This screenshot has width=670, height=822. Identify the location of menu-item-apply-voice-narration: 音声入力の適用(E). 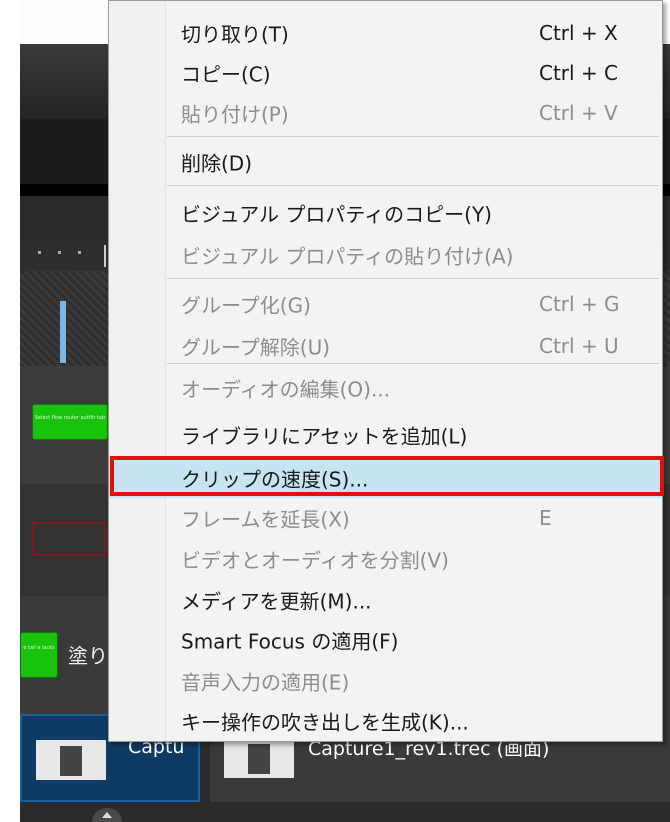
(385, 681).